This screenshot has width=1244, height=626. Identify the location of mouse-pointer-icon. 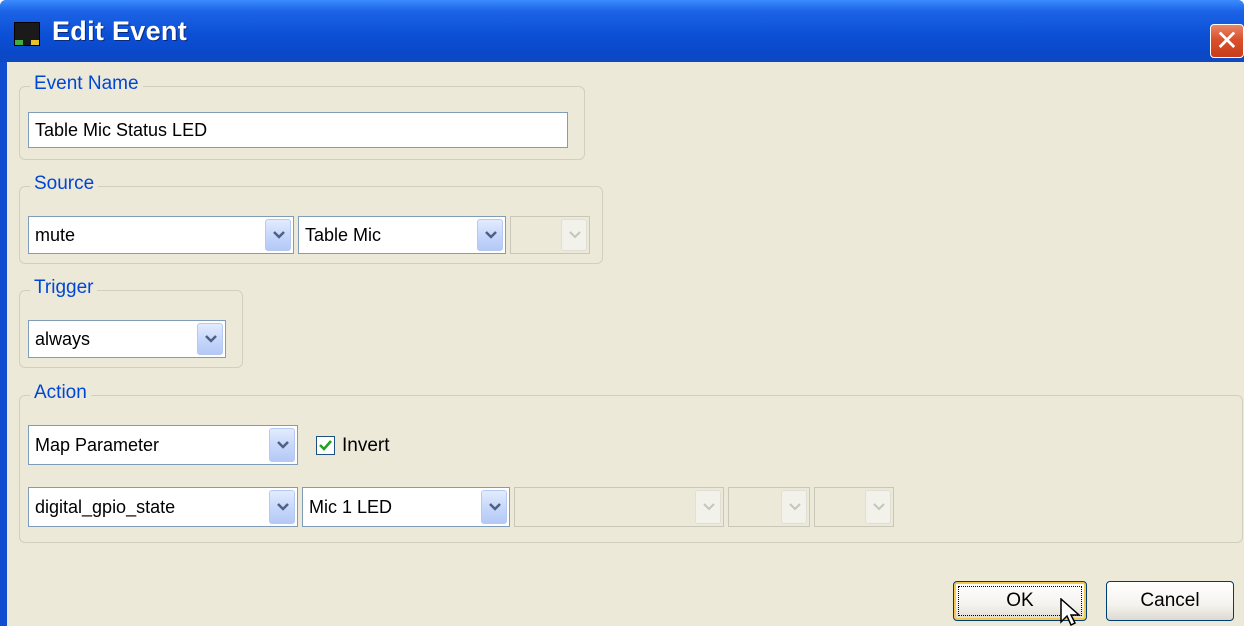
(1070, 612).